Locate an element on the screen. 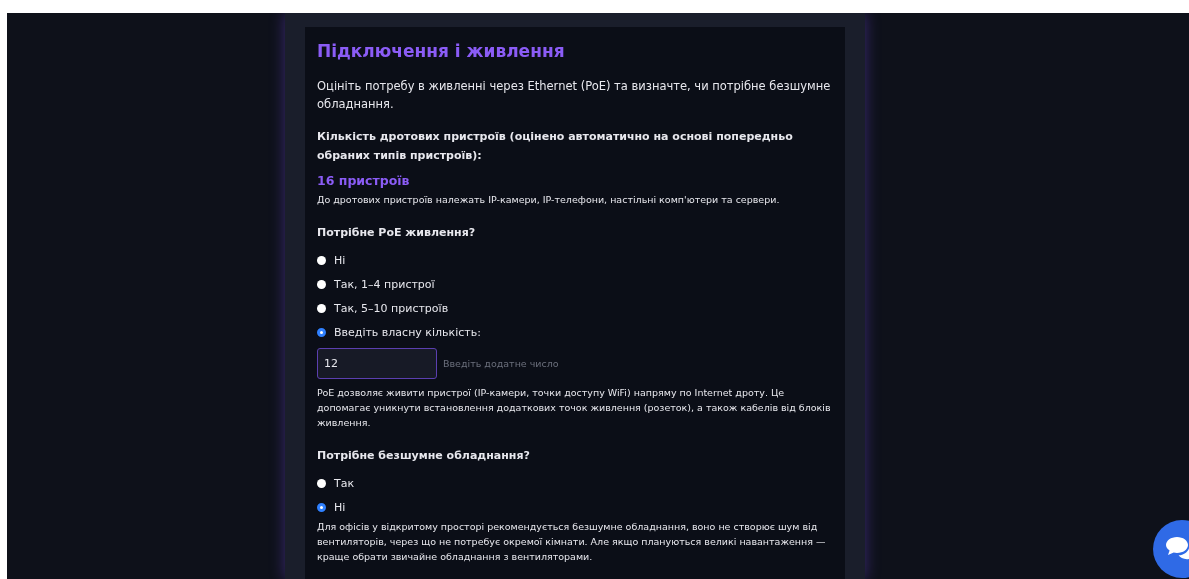 This screenshot has height=579, width=1189. question-label: Кількість дротових пристроїв (оцінено автоматично на основі попередньо обраних типів пристроїв): is located at coordinates (555, 146).